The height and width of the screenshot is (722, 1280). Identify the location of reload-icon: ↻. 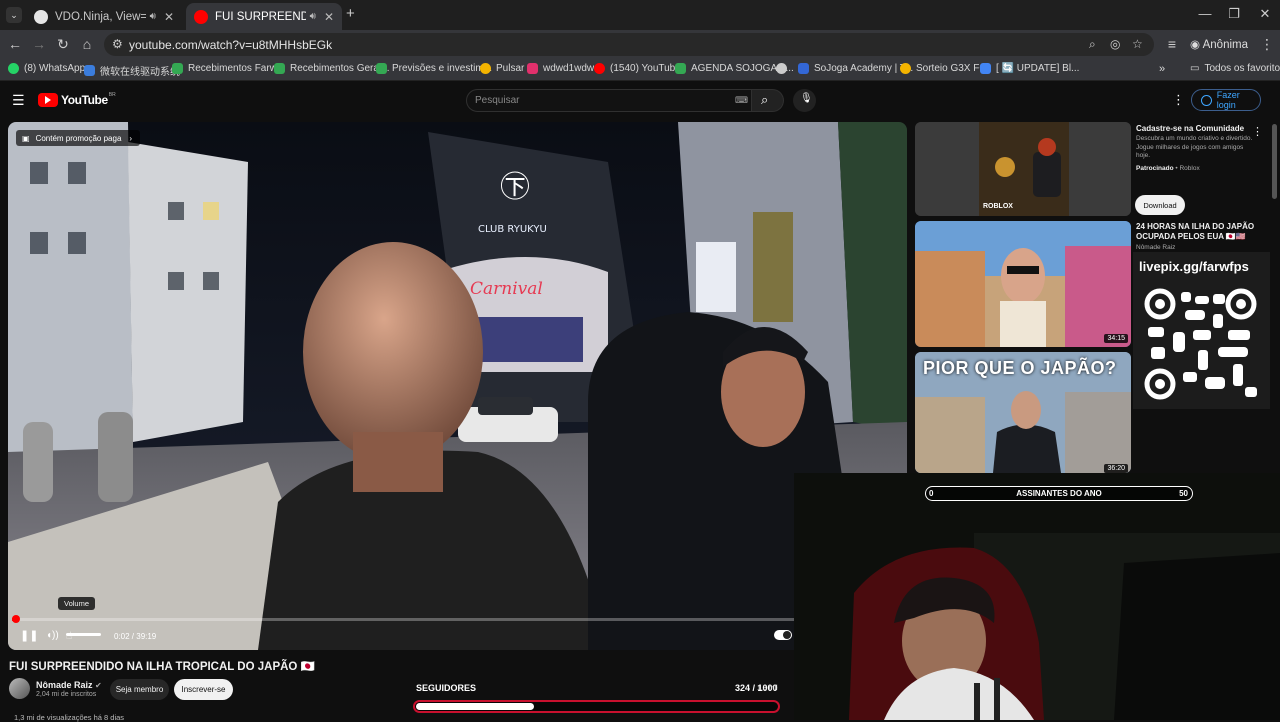
(63, 44).